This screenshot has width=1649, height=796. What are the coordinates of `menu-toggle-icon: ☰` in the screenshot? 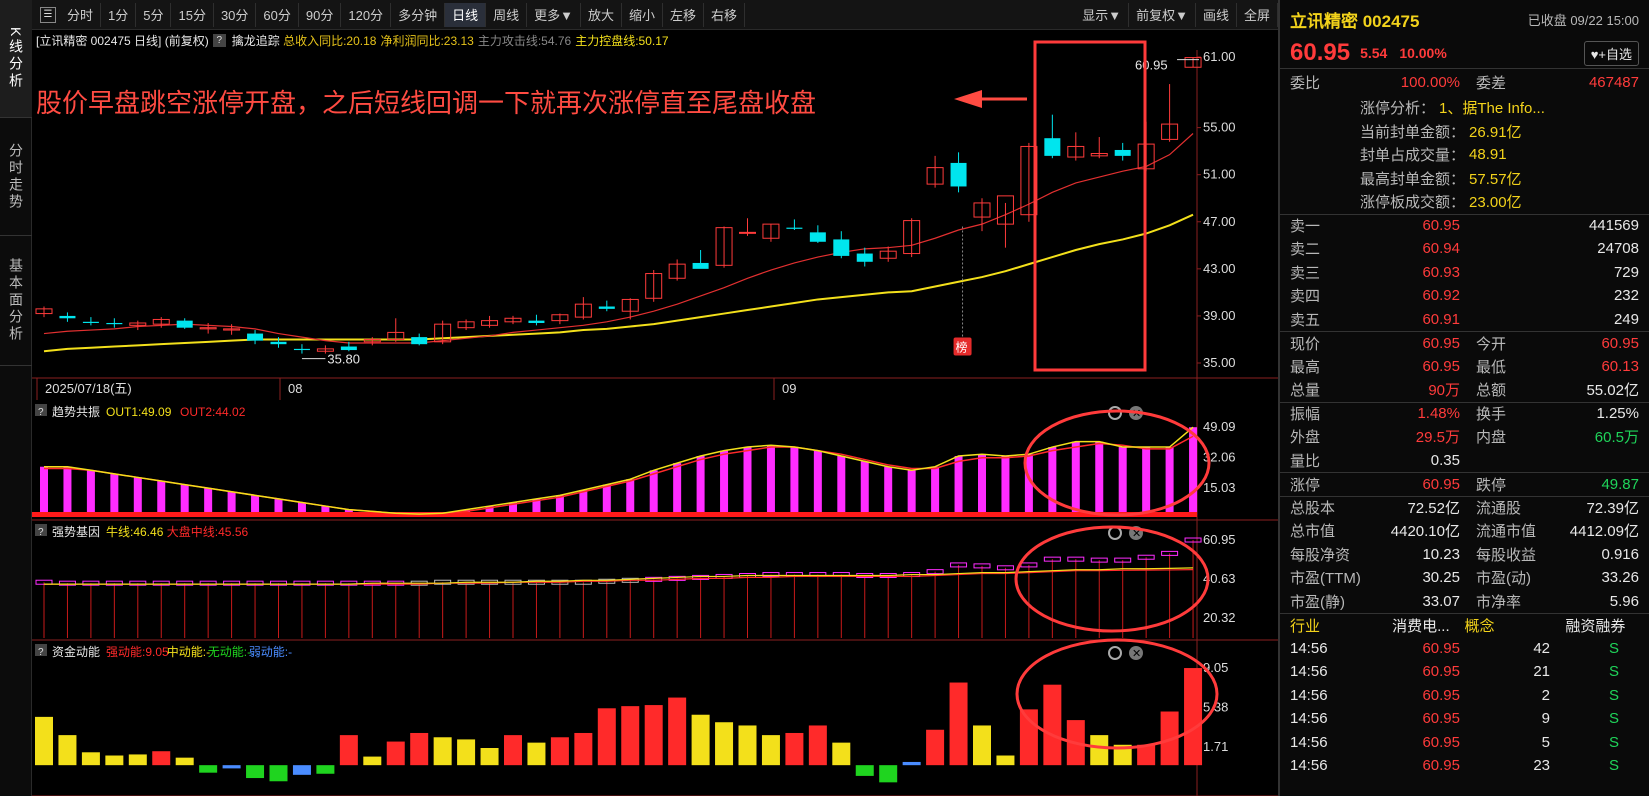 It's located at (48, 14).